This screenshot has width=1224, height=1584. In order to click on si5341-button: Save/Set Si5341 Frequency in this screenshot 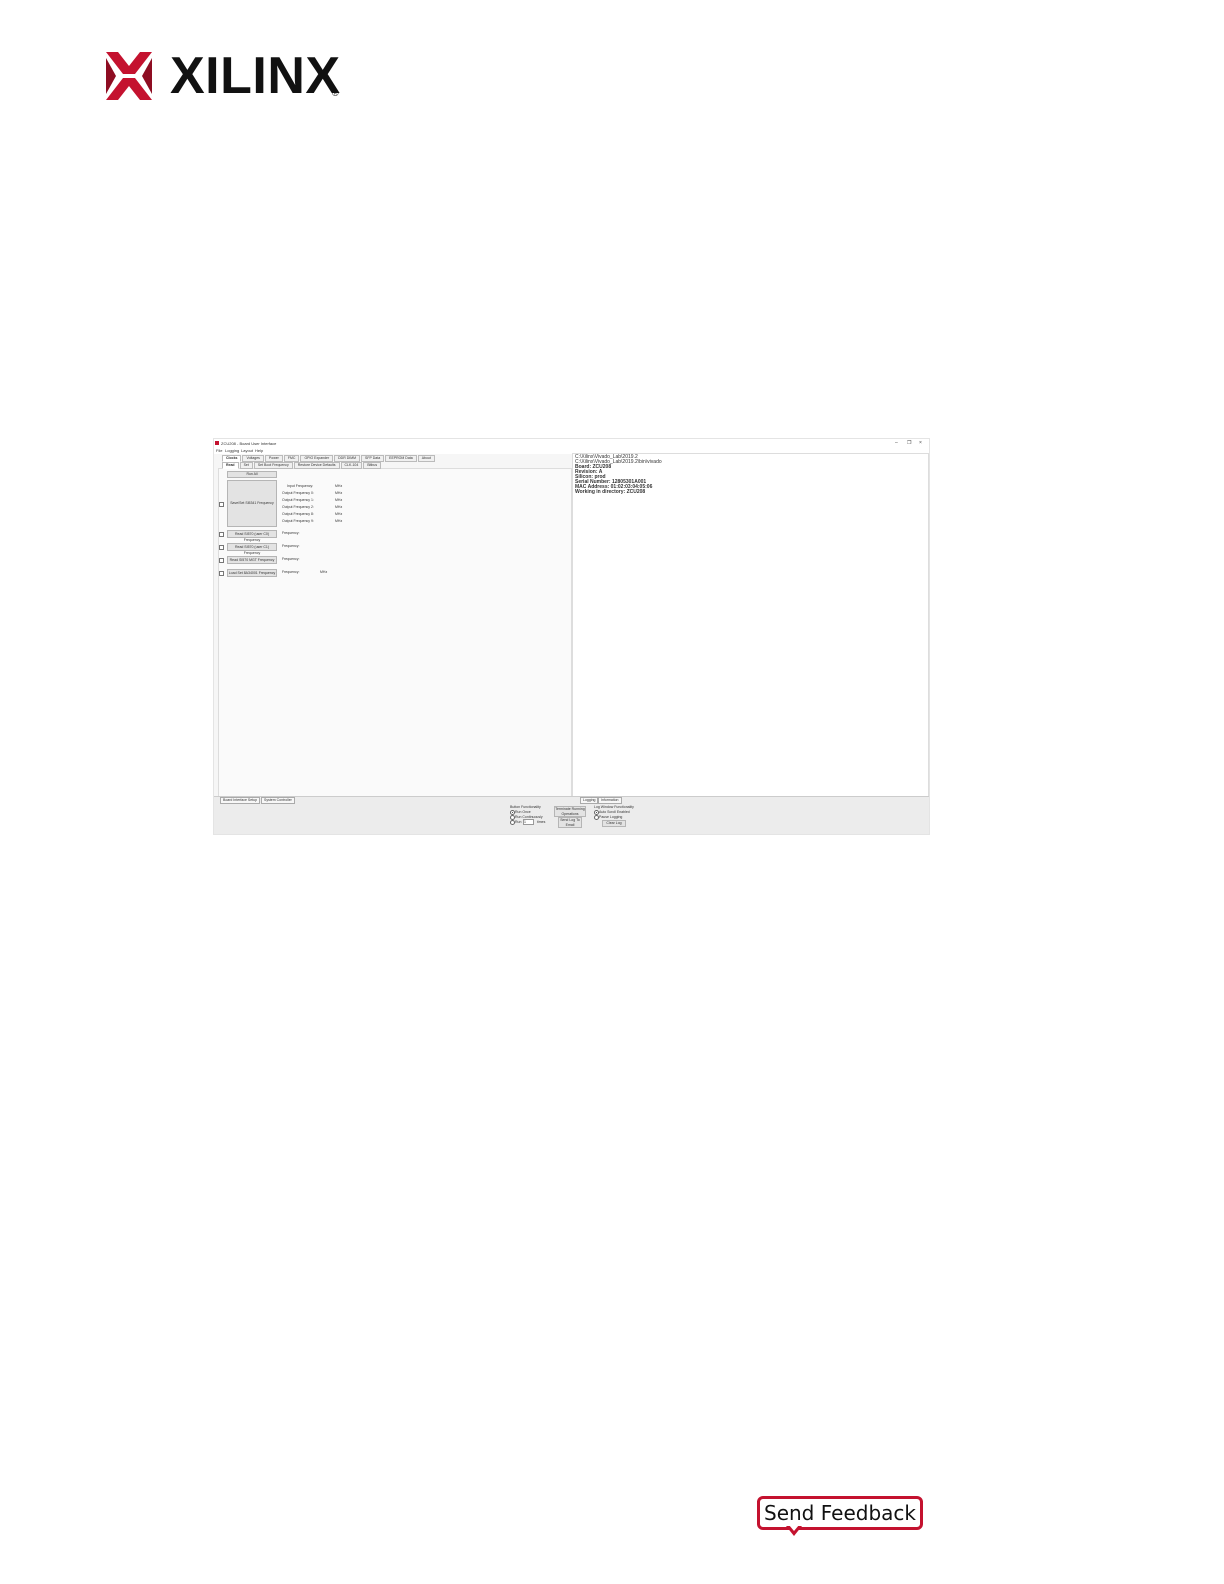, I will do `click(252, 503)`.